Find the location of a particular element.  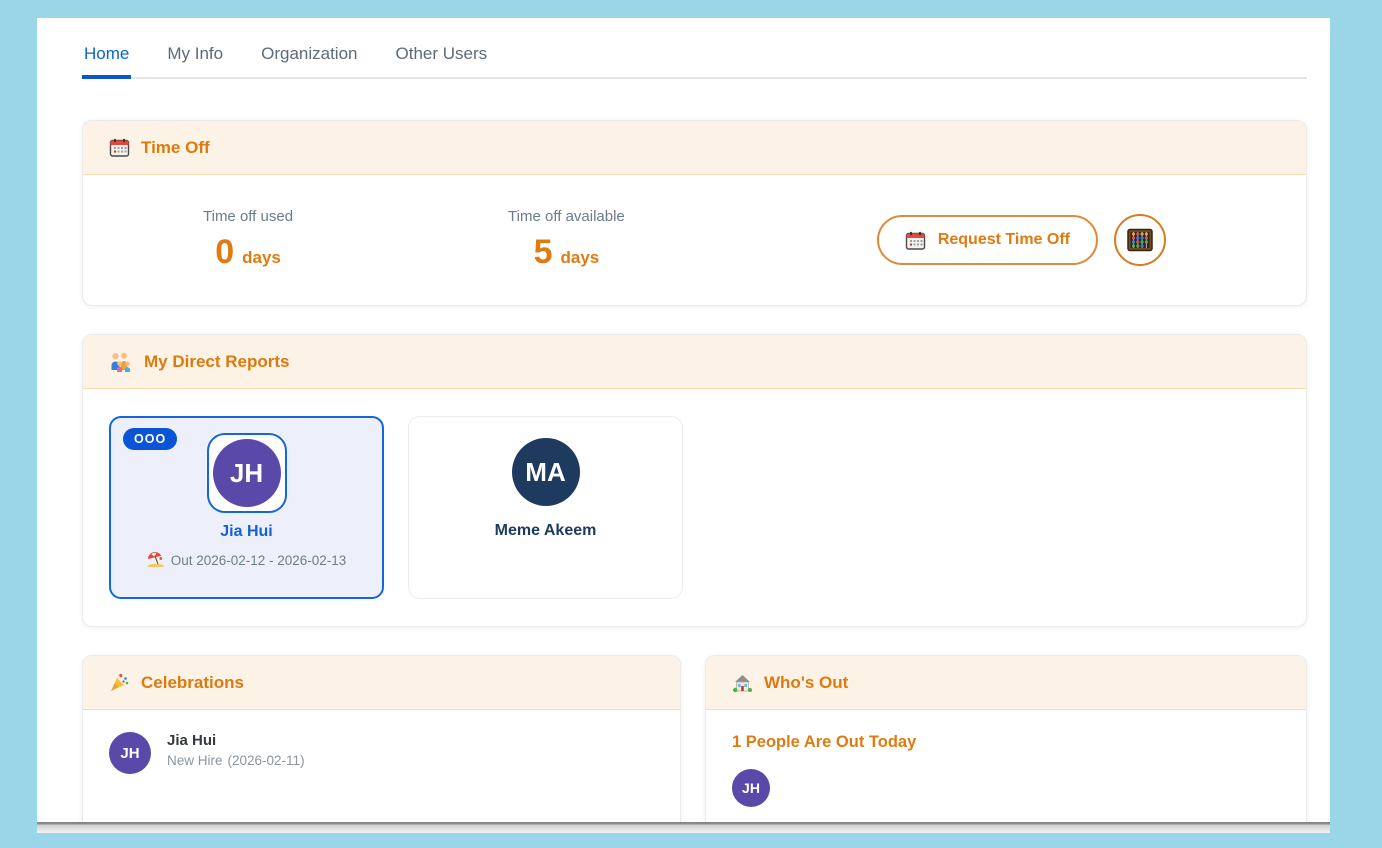

avatar-frame: MA is located at coordinates (546, 472).